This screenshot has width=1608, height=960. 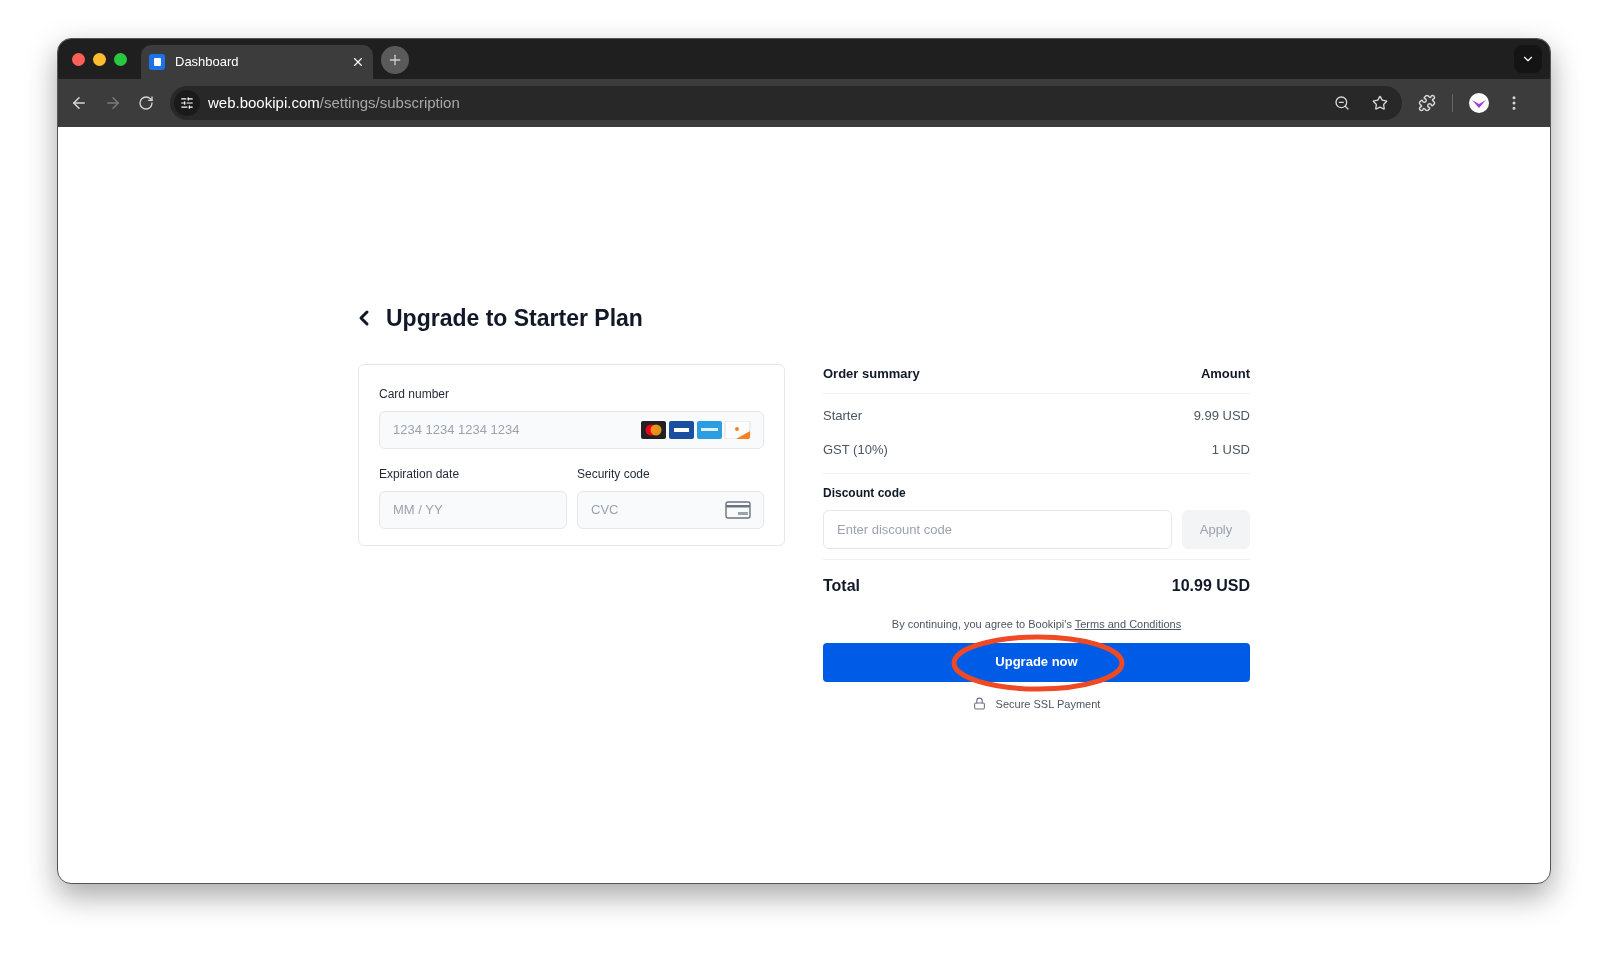 What do you see at coordinates (1036, 662) in the screenshot?
I see `upgrade-now-button: Upgrade now` at bounding box center [1036, 662].